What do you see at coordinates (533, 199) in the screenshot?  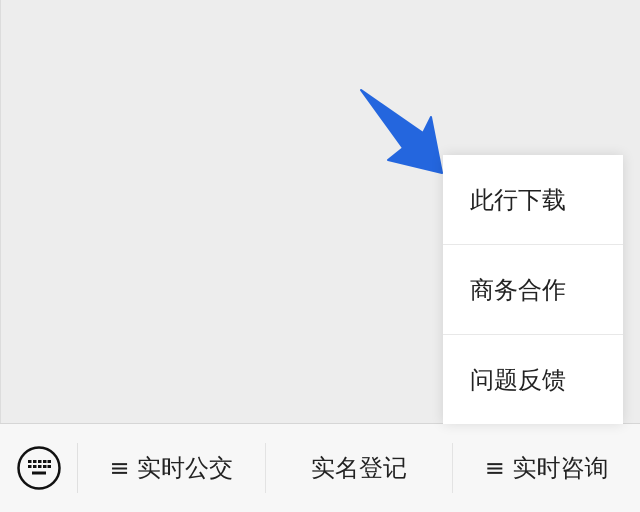 I see `menu-item: 此行下载` at bounding box center [533, 199].